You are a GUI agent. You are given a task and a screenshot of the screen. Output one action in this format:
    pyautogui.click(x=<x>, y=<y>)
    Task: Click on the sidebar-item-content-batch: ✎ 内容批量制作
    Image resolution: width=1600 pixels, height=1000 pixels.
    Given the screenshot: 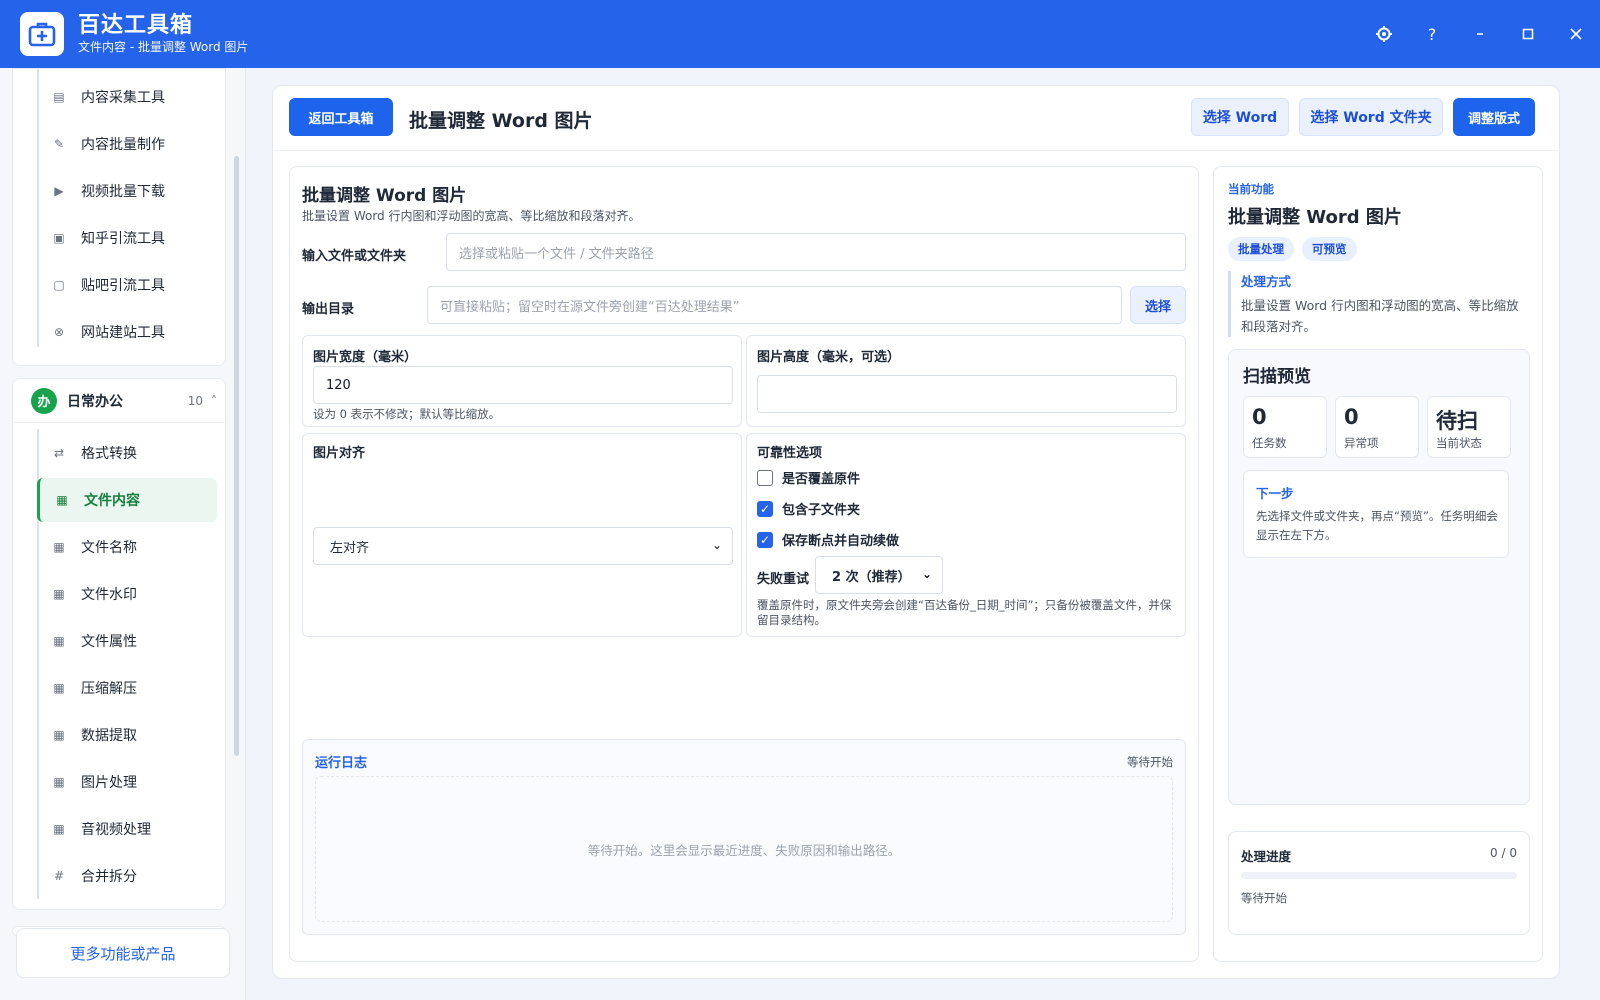 What is the action you would take?
    pyautogui.click(x=127, y=144)
    